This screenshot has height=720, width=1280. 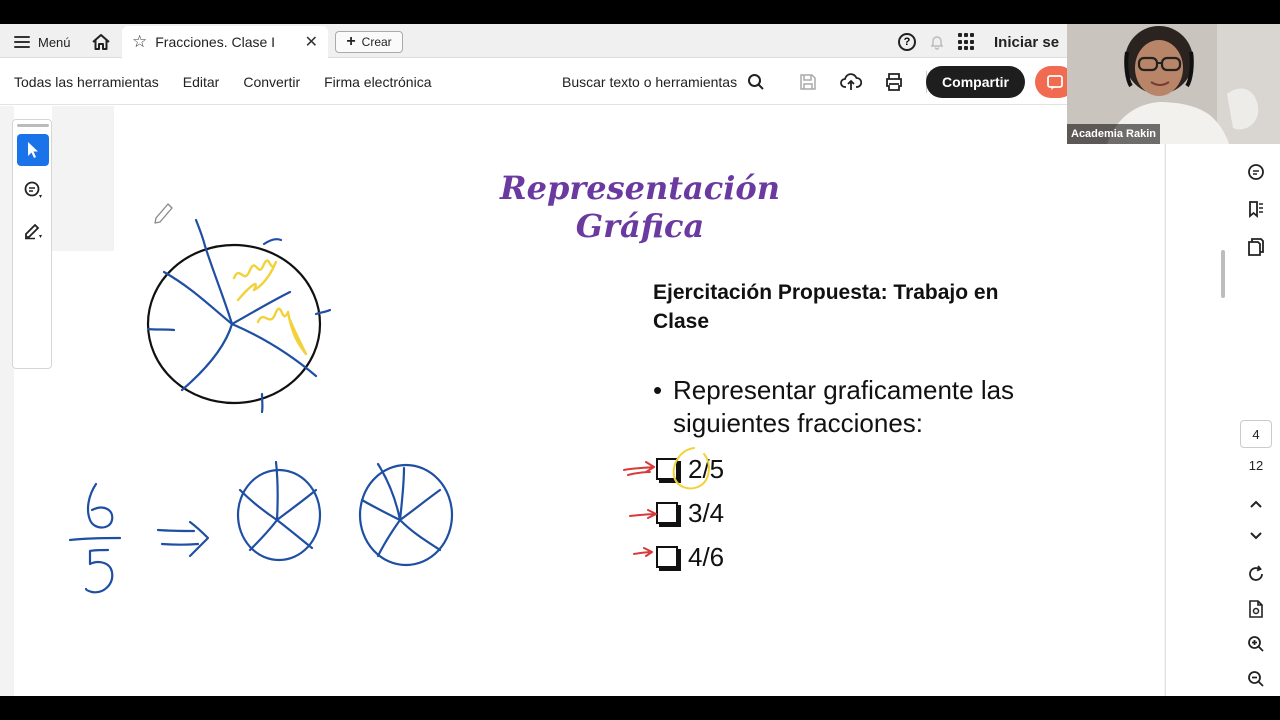 What do you see at coordinates (86, 82) in the screenshot?
I see `nav-all-tools: Todas las herramientas` at bounding box center [86, 82].